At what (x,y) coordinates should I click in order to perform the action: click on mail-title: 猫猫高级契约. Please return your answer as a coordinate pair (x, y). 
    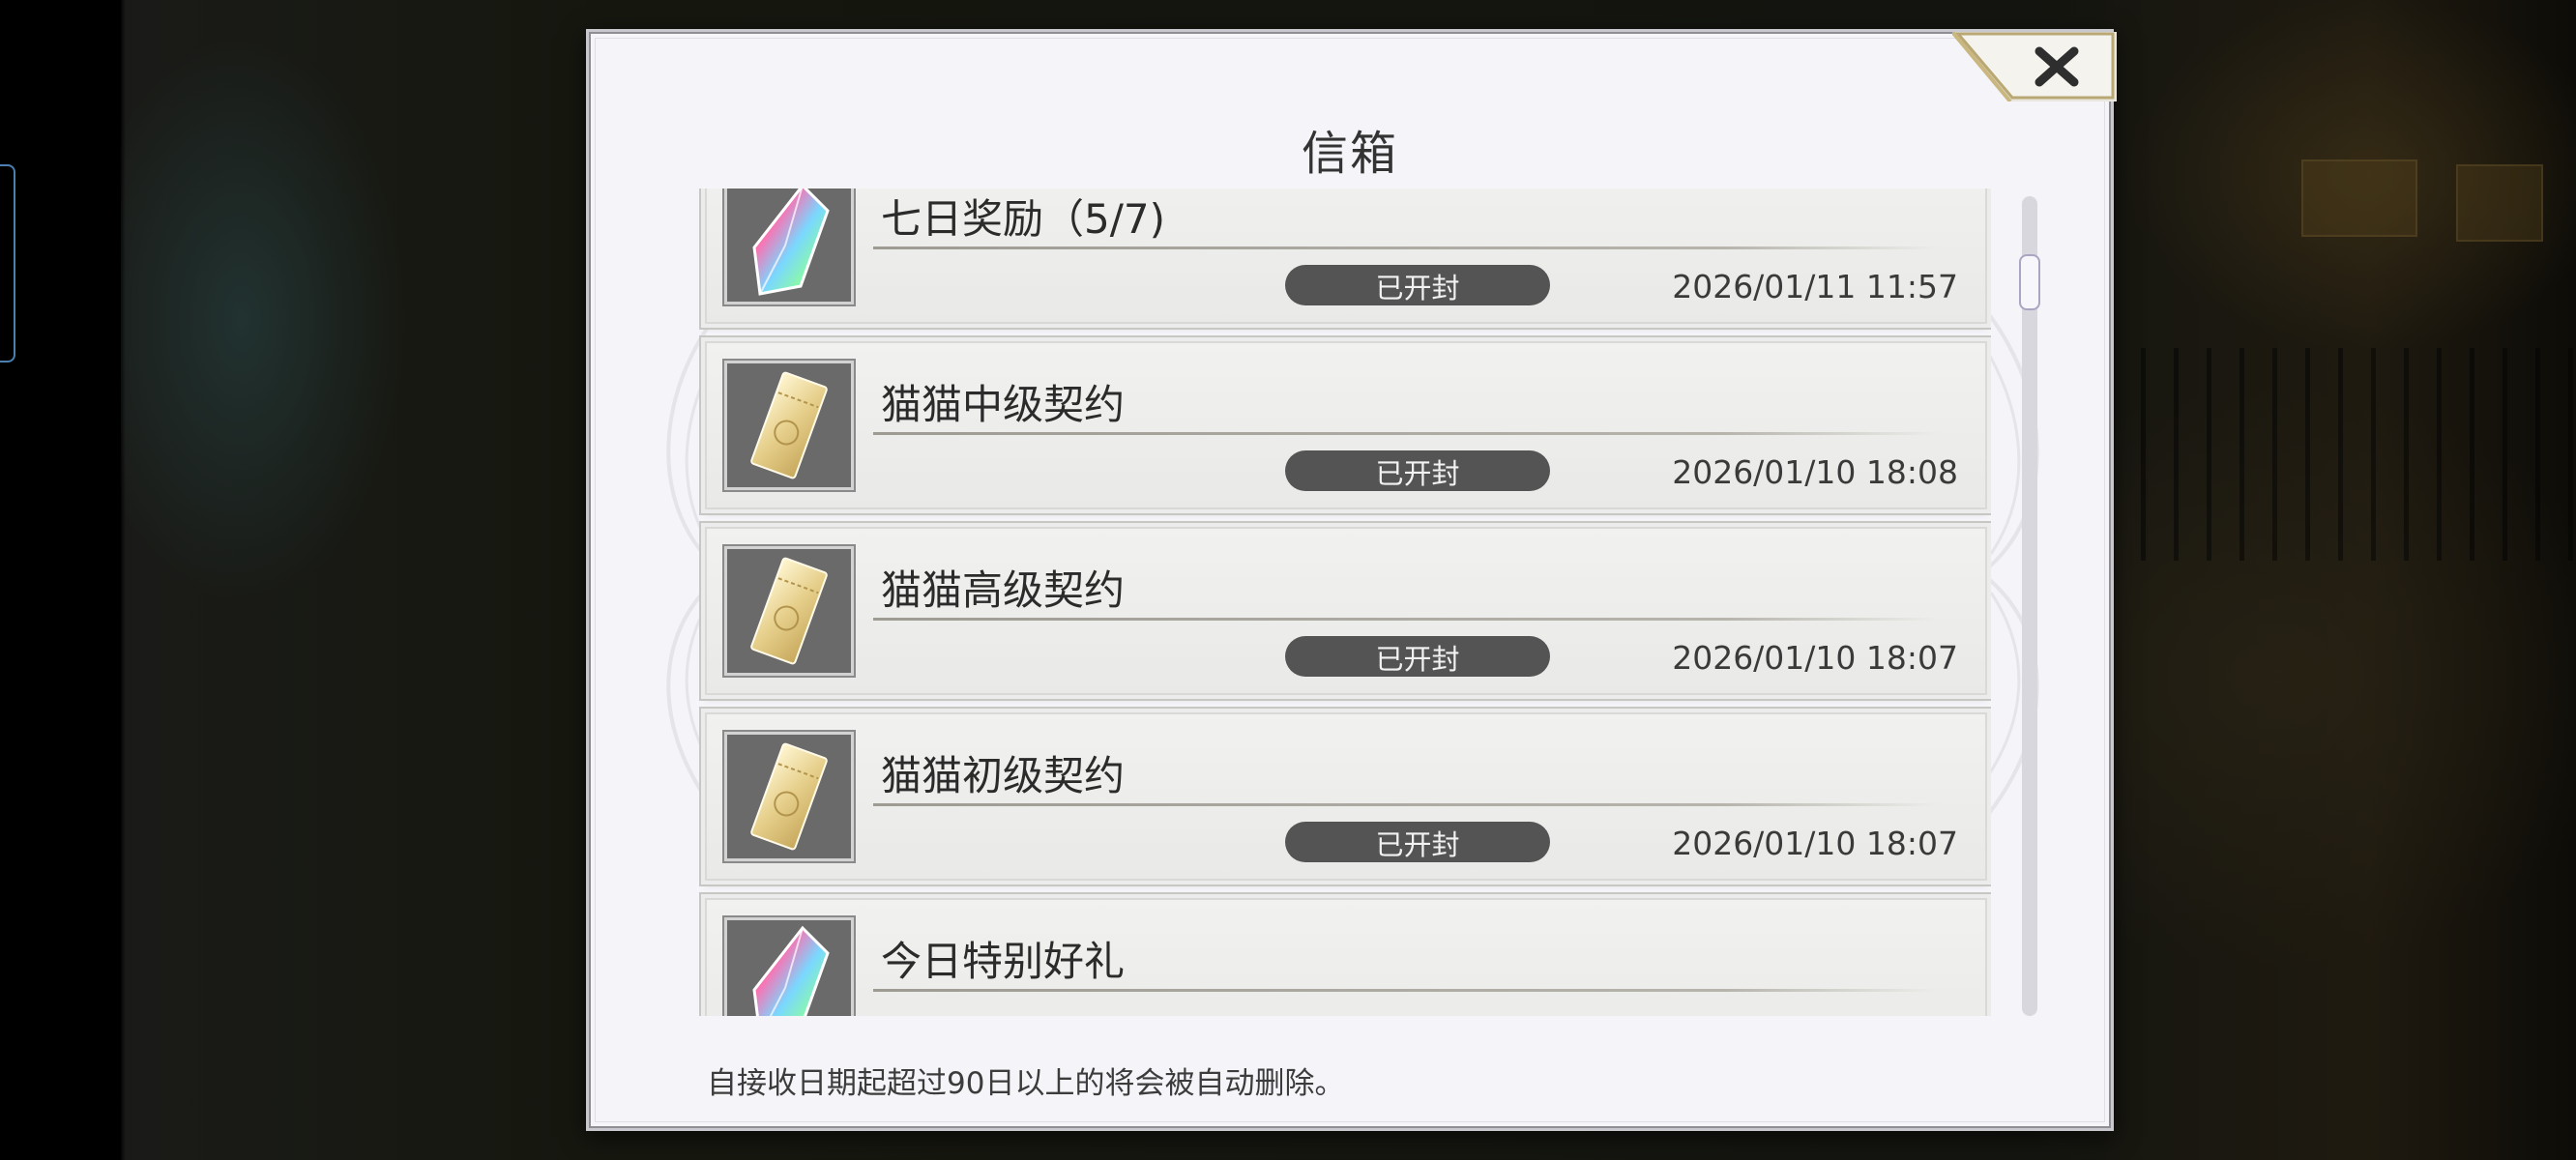
    Looking at the image, I should click on (1003, 590).